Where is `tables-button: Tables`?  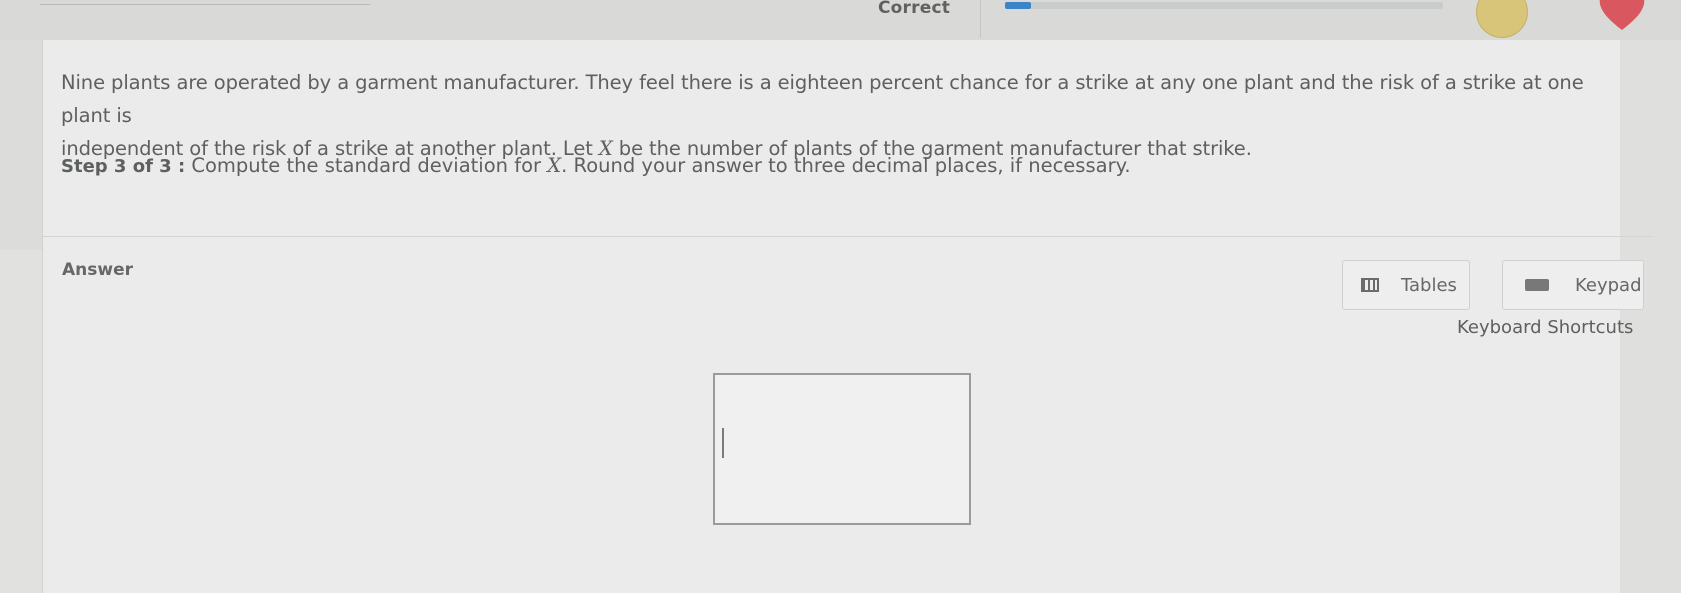 tables-button: Tables is located at coordinates (1406, 285).